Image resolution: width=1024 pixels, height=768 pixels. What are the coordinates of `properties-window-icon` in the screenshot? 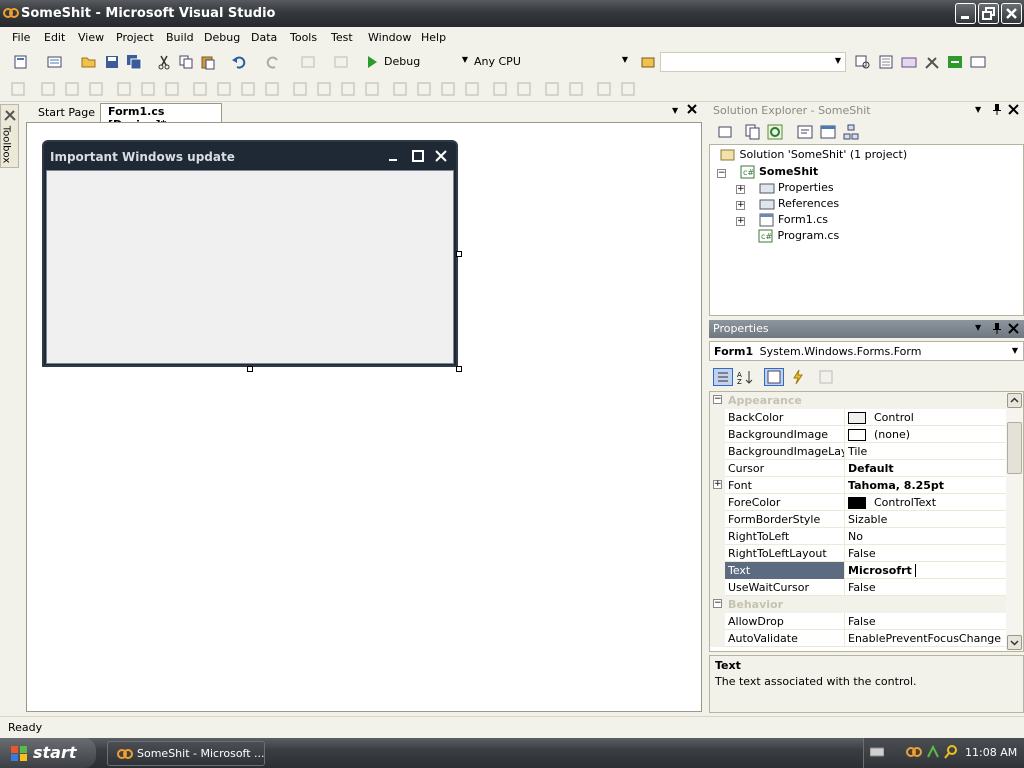 It's located at (886, 62).